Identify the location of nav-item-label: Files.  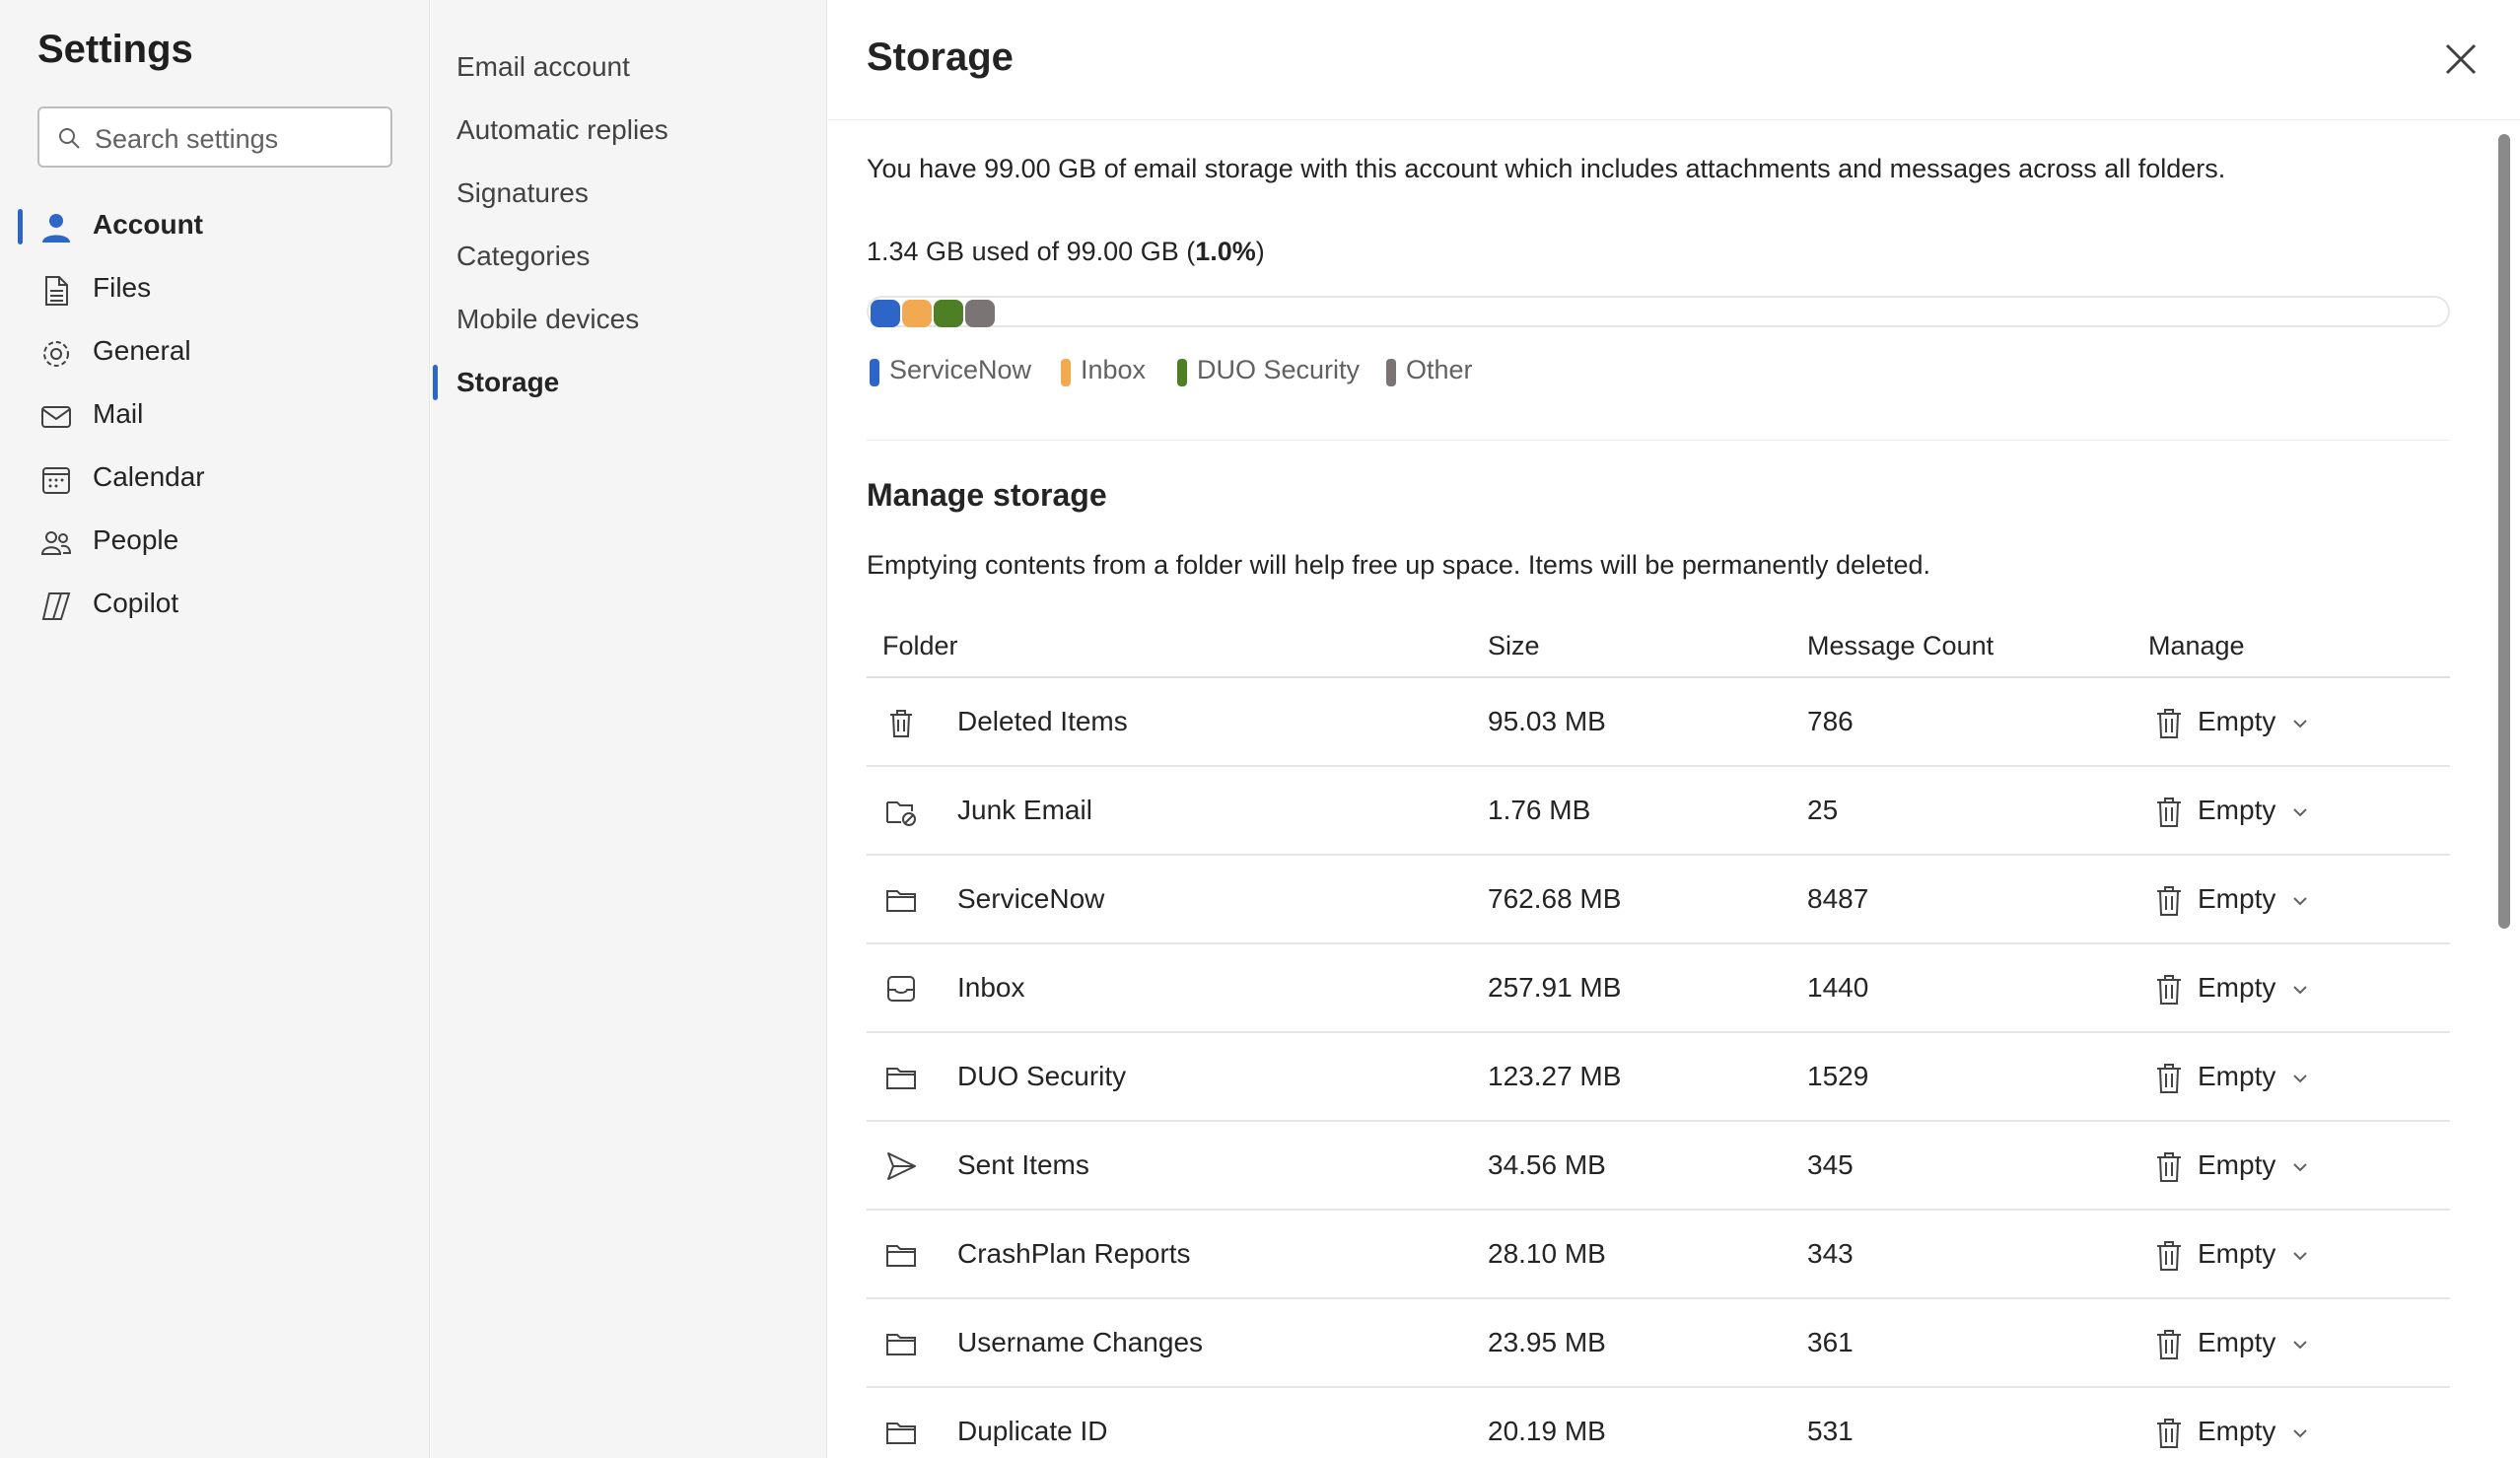
(122, 287).